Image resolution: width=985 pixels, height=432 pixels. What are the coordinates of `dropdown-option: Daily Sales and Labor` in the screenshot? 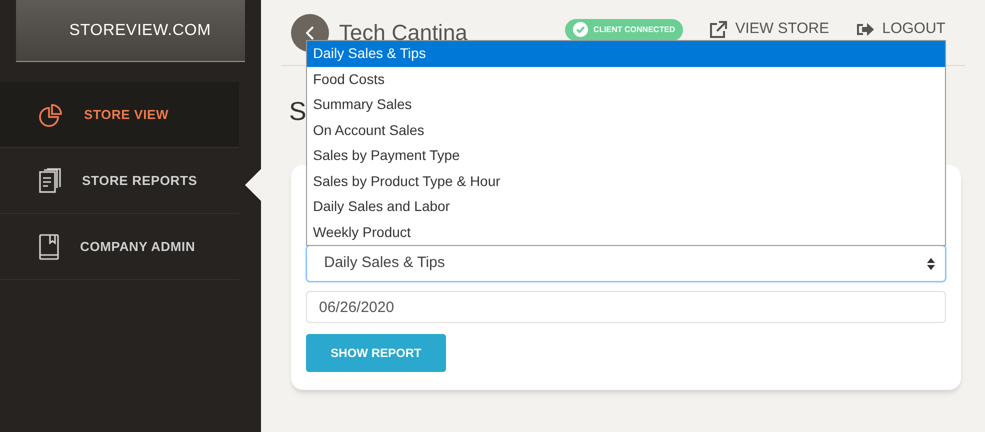 It's located at (626, 207).